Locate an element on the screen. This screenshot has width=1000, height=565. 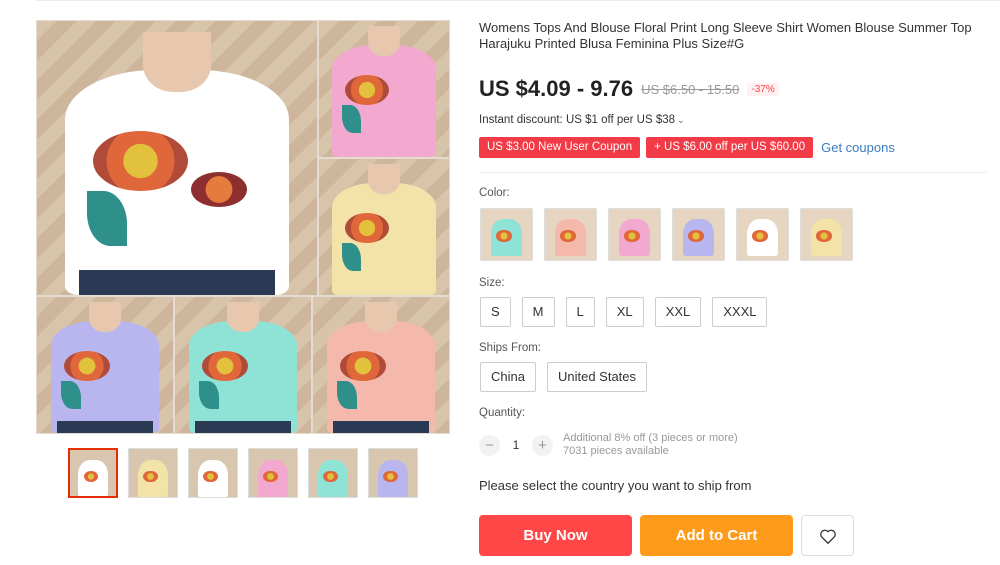
size-option-xxl: XXL is located at coordinates (678, 312).